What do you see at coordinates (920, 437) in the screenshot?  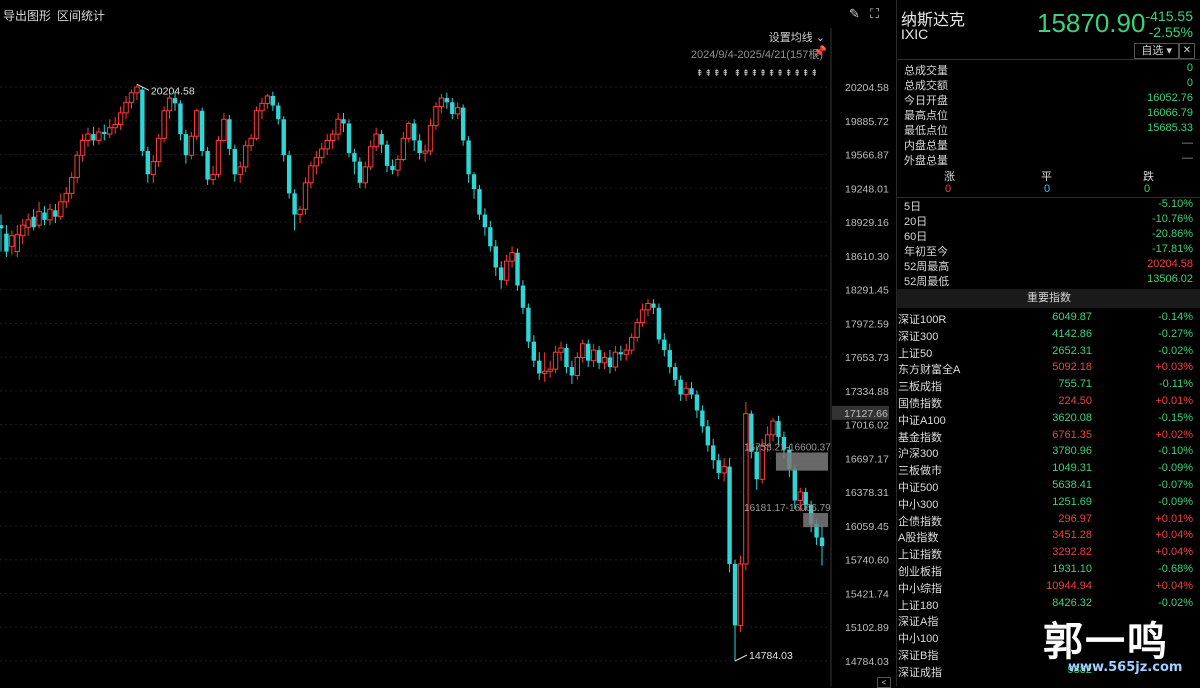 I see `index-list-name: 基金指数` at bounding box center [920, 437].